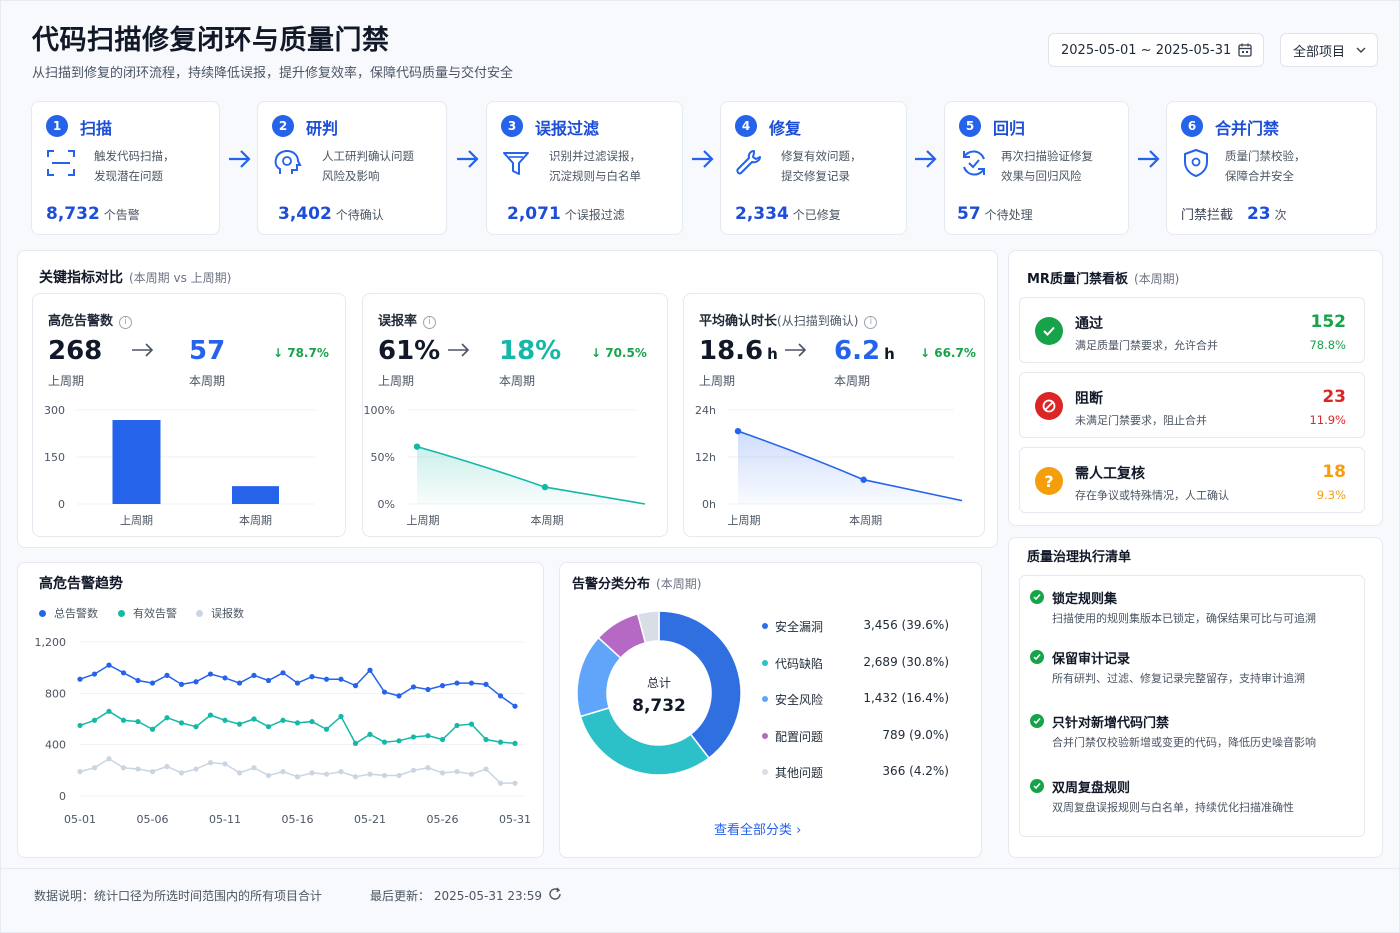  Describe the element at coordinates (906, 698) in the screenshot. I see `category-value: 1,432 (16.4%)` at that location.